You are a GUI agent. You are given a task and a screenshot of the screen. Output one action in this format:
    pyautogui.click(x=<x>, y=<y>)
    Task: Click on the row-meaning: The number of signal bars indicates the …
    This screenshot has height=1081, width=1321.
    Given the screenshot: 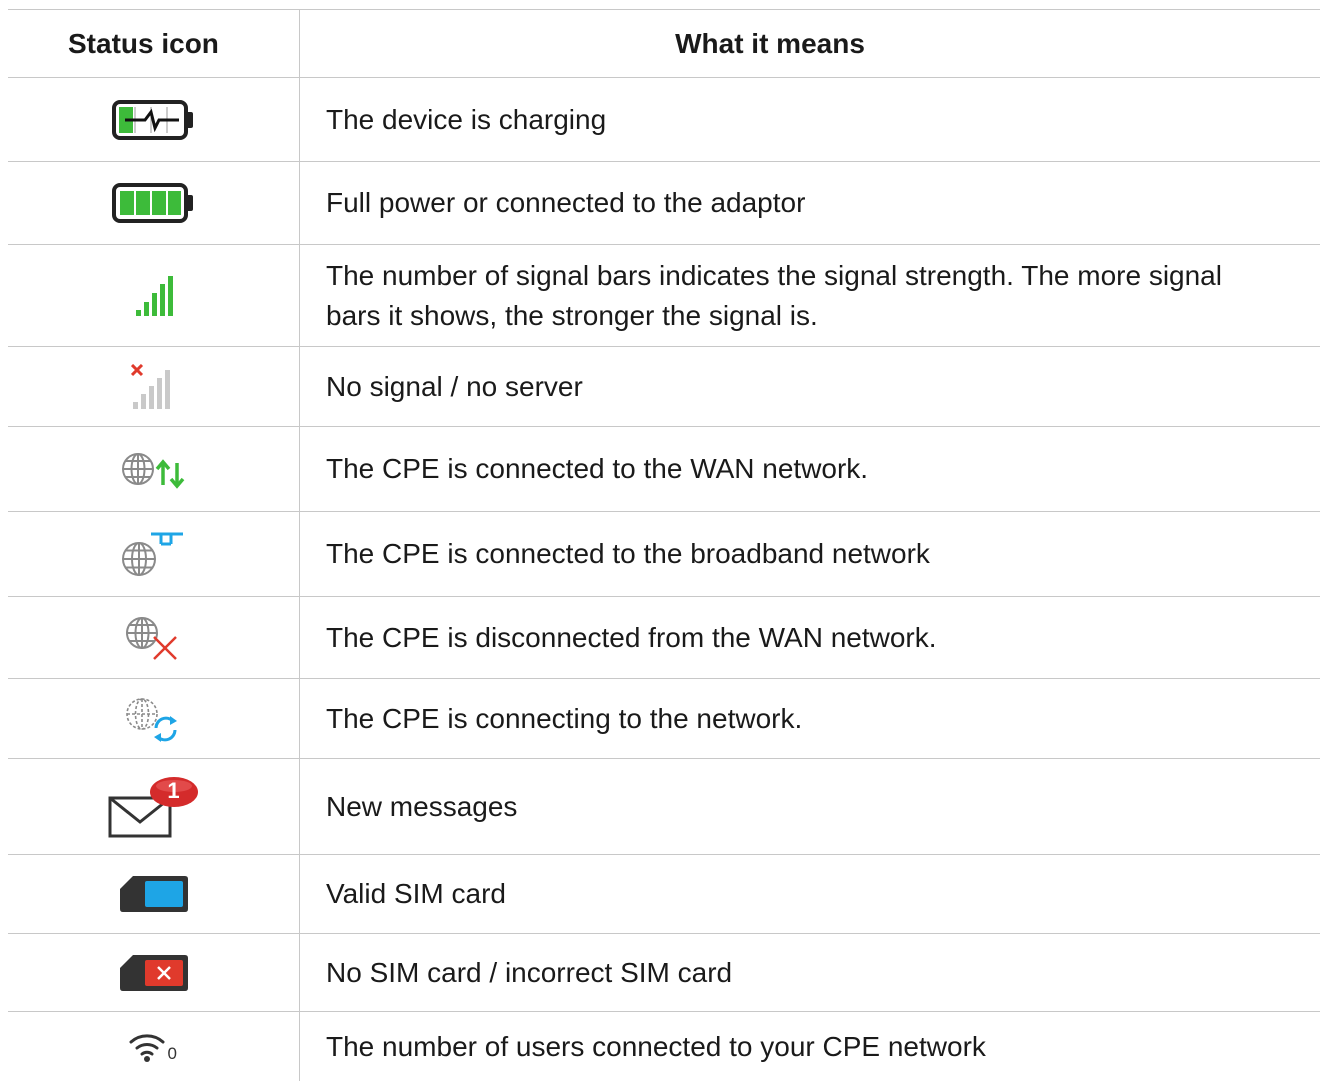 What is the action you would take?
    pyautogui.click(x=774, y=295)
    